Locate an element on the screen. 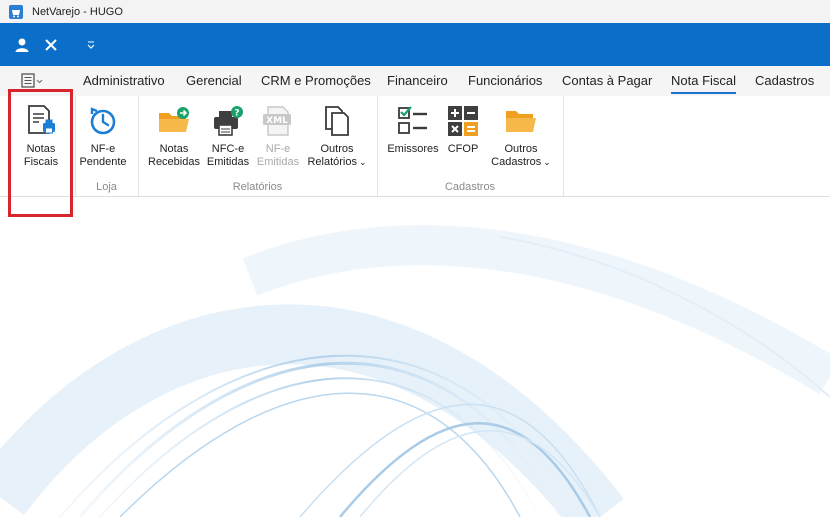 This screenshot has height=517, width=830. xml-file-icon: XML is located at coordinates (277, 121).